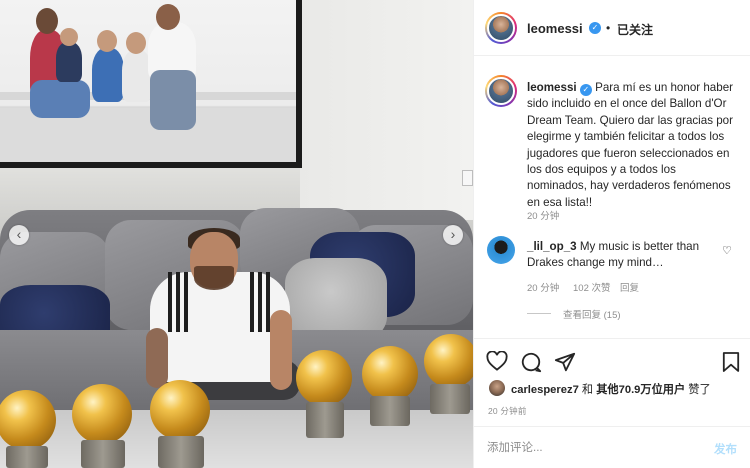 The image size is (750, 468). Describe the element at coordinates (555, 28) in the screenshot. I see `author-username: leomessi` at that location.